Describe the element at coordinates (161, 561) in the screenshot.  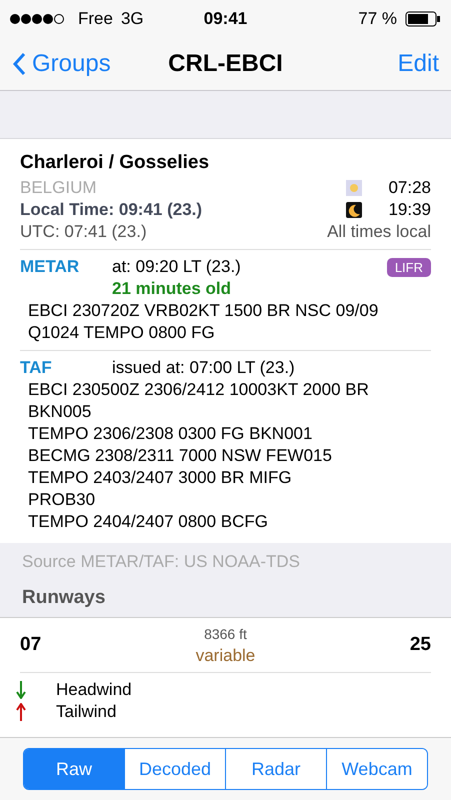
I see `source-note: Source METAR/TAF: US NOAA-TDS` at that location.